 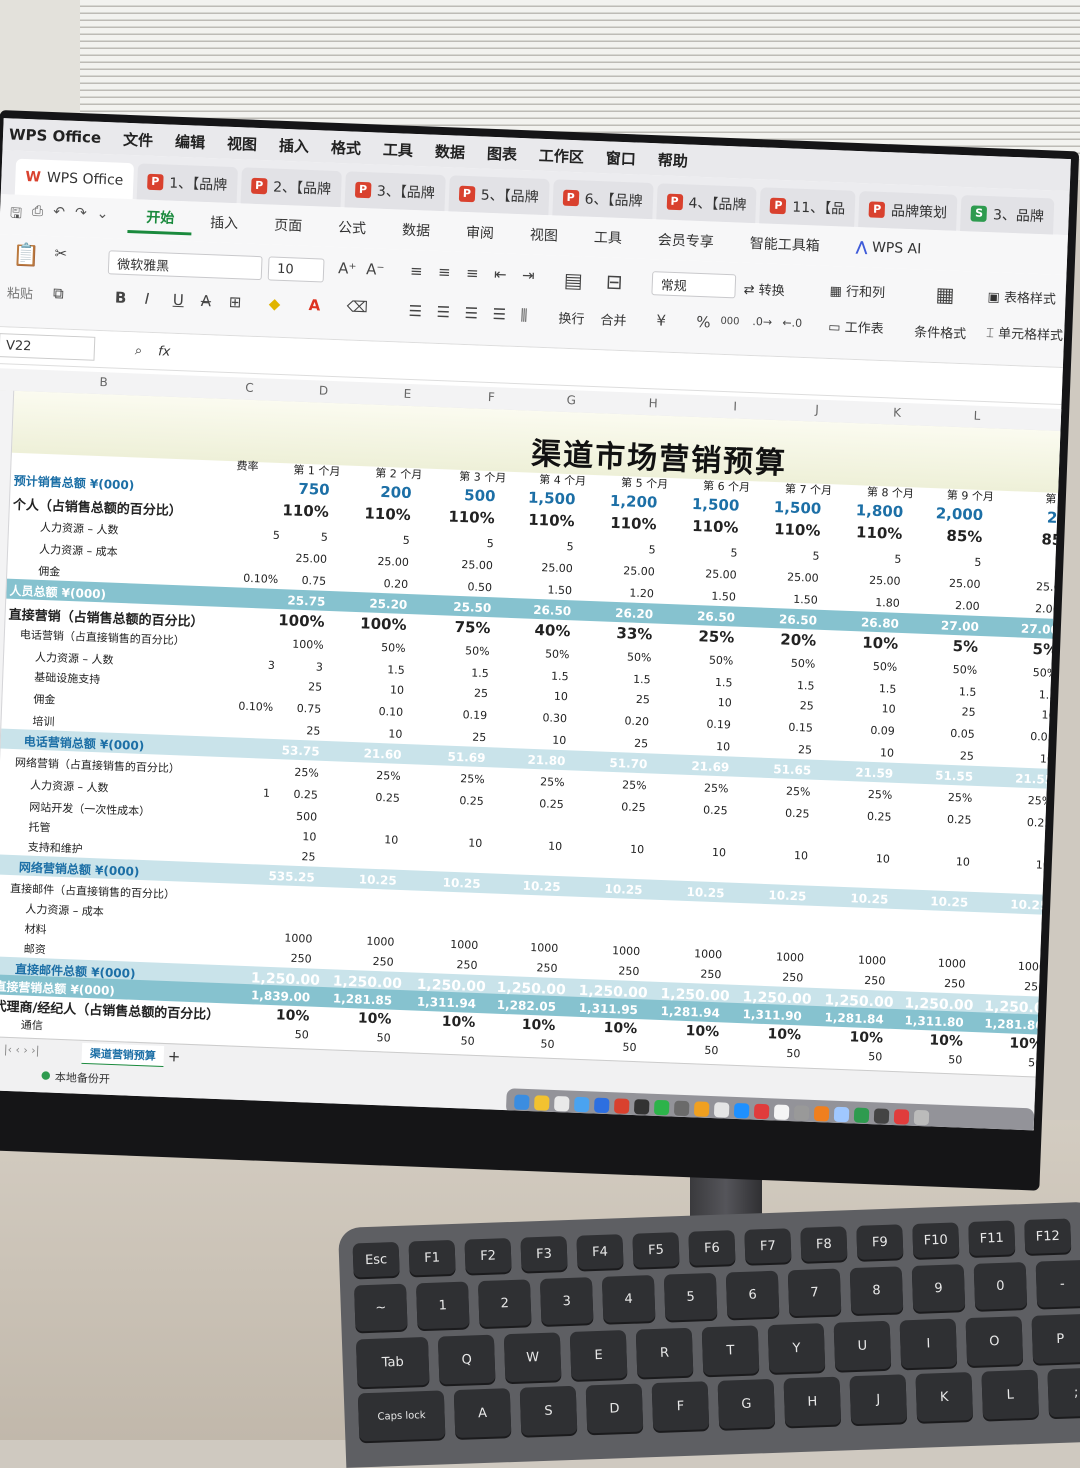 I want to click on table-cell: 25.0, so click(x=1030, y=586).